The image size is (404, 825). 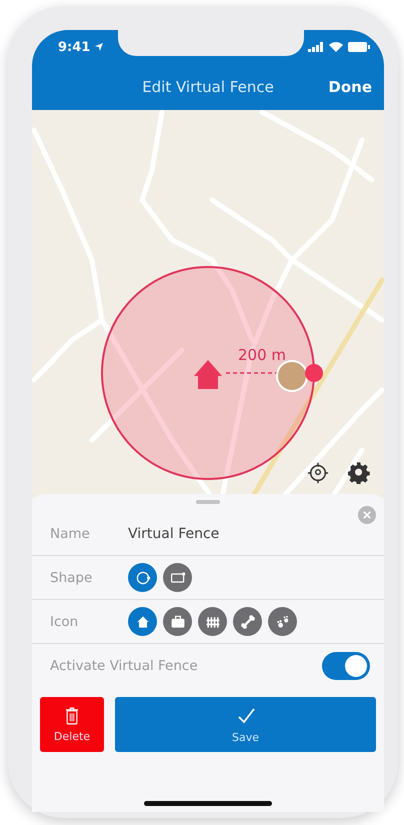 What do you see at coordinates (350, 87) in the screenshot?
I see `done-button: Done` at bounding box center [350, 87].